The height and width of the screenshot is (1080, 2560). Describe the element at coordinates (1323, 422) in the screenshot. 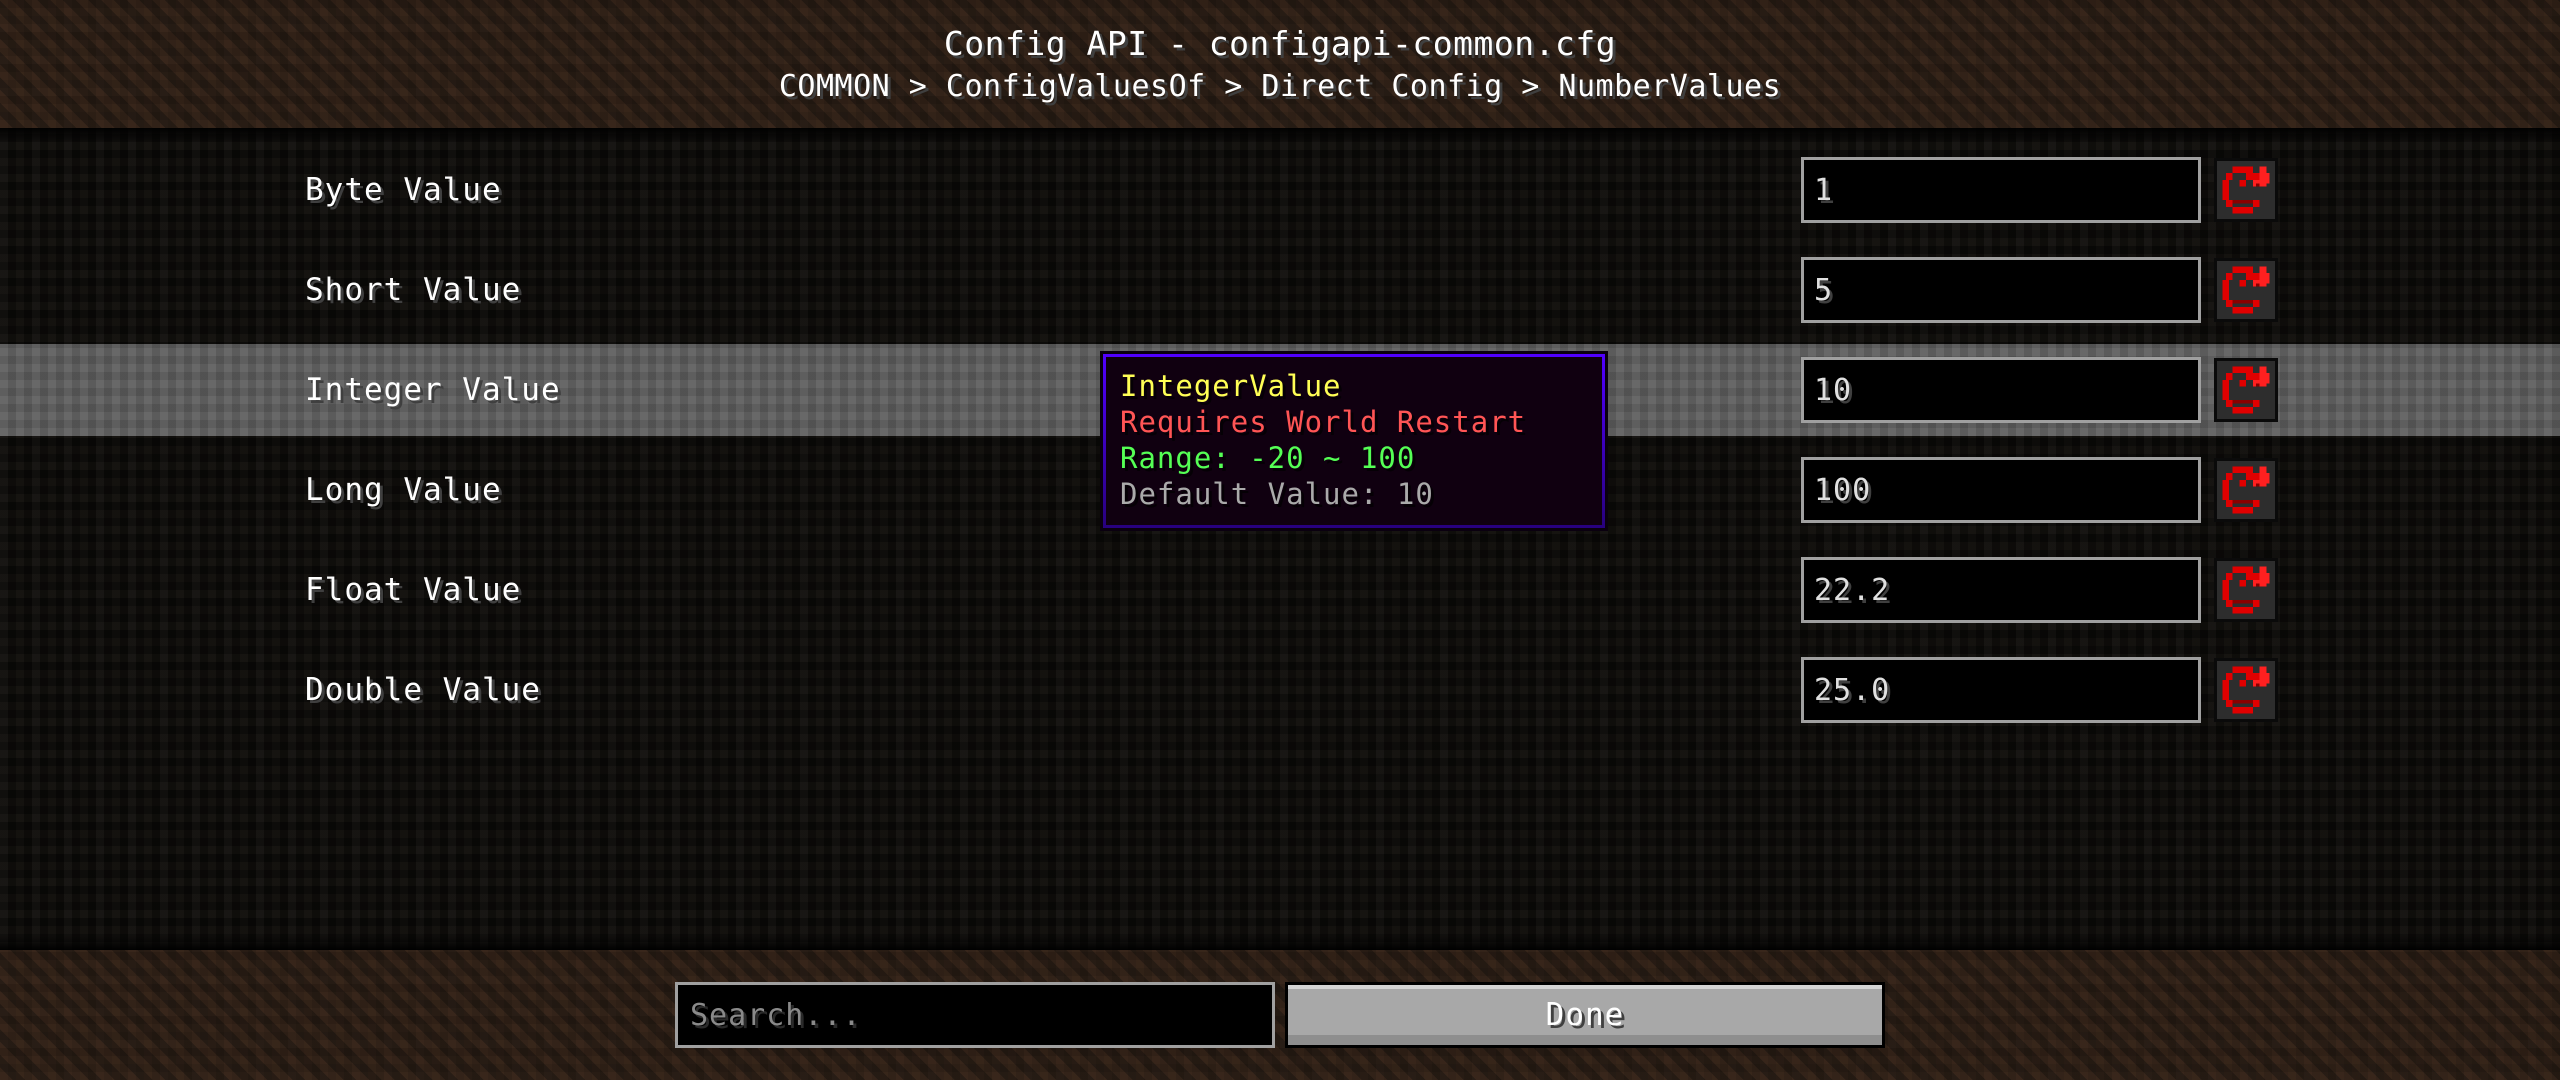

I see `tooltip-restart-warning: Requires World Restart` at that location.